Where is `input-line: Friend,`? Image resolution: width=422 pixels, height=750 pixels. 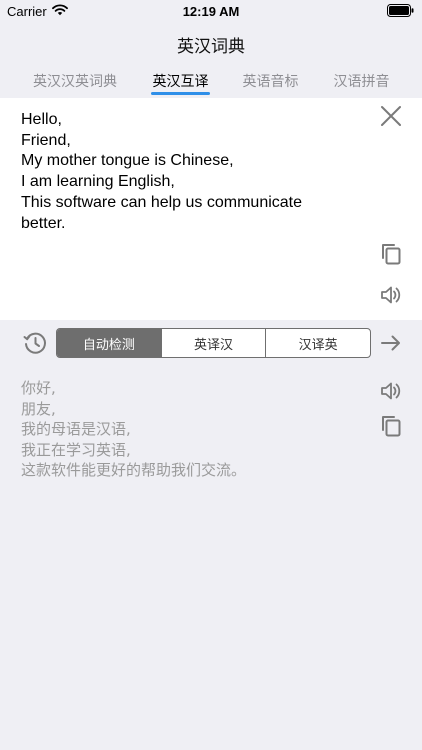
input-line: Friend, is located at coordinates (46, 140).